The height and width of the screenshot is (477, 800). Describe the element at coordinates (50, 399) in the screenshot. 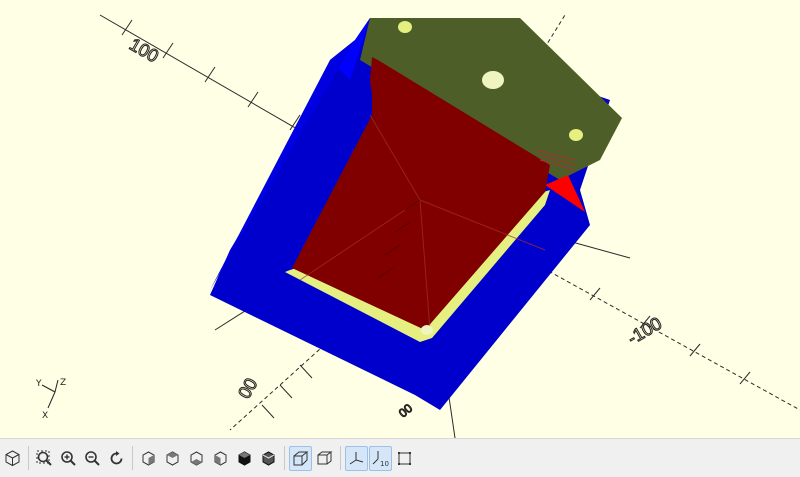

I see `orientation-gizmo: Z Y X` at that location.